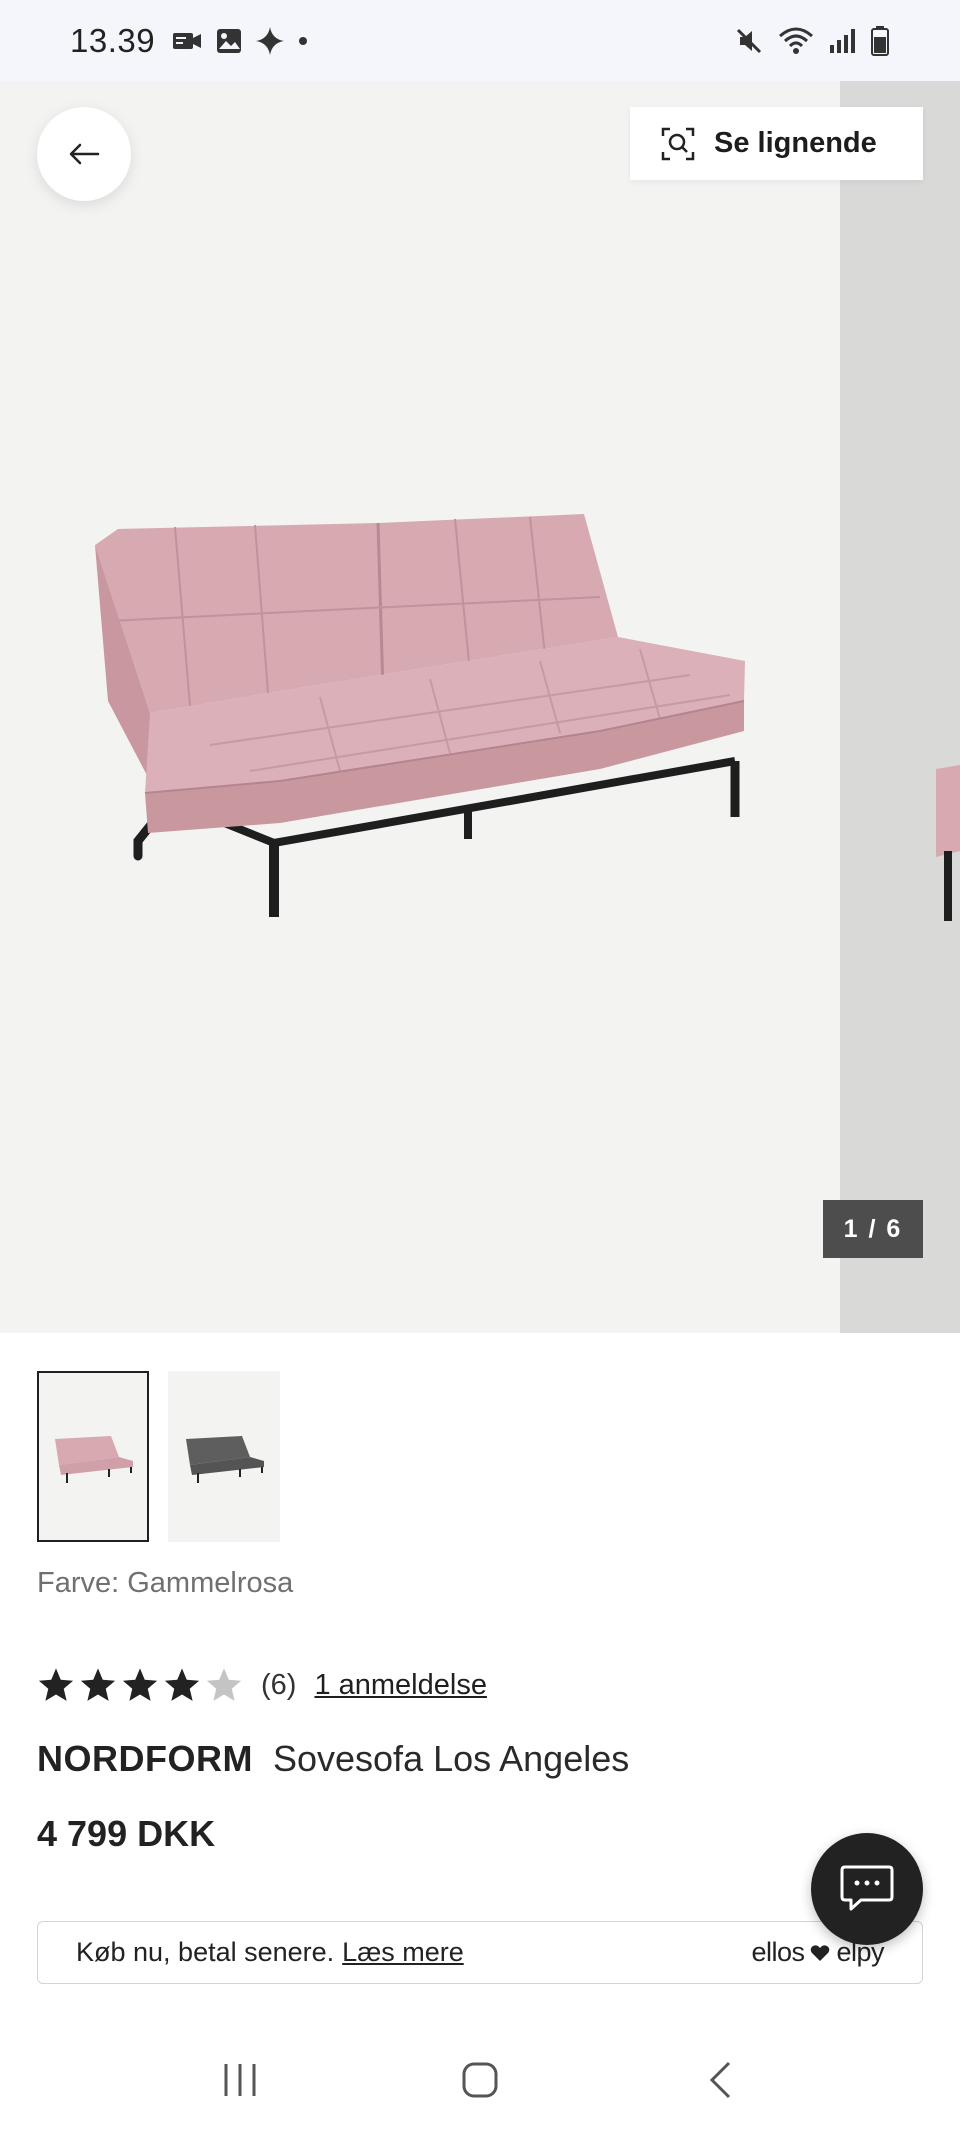 The width and height of the screenshot is (960, 2133). What do you see at coordinates (224, 1684) in the screenshot?
I see `star-empty-icon` at bounding box center [224, 1684].